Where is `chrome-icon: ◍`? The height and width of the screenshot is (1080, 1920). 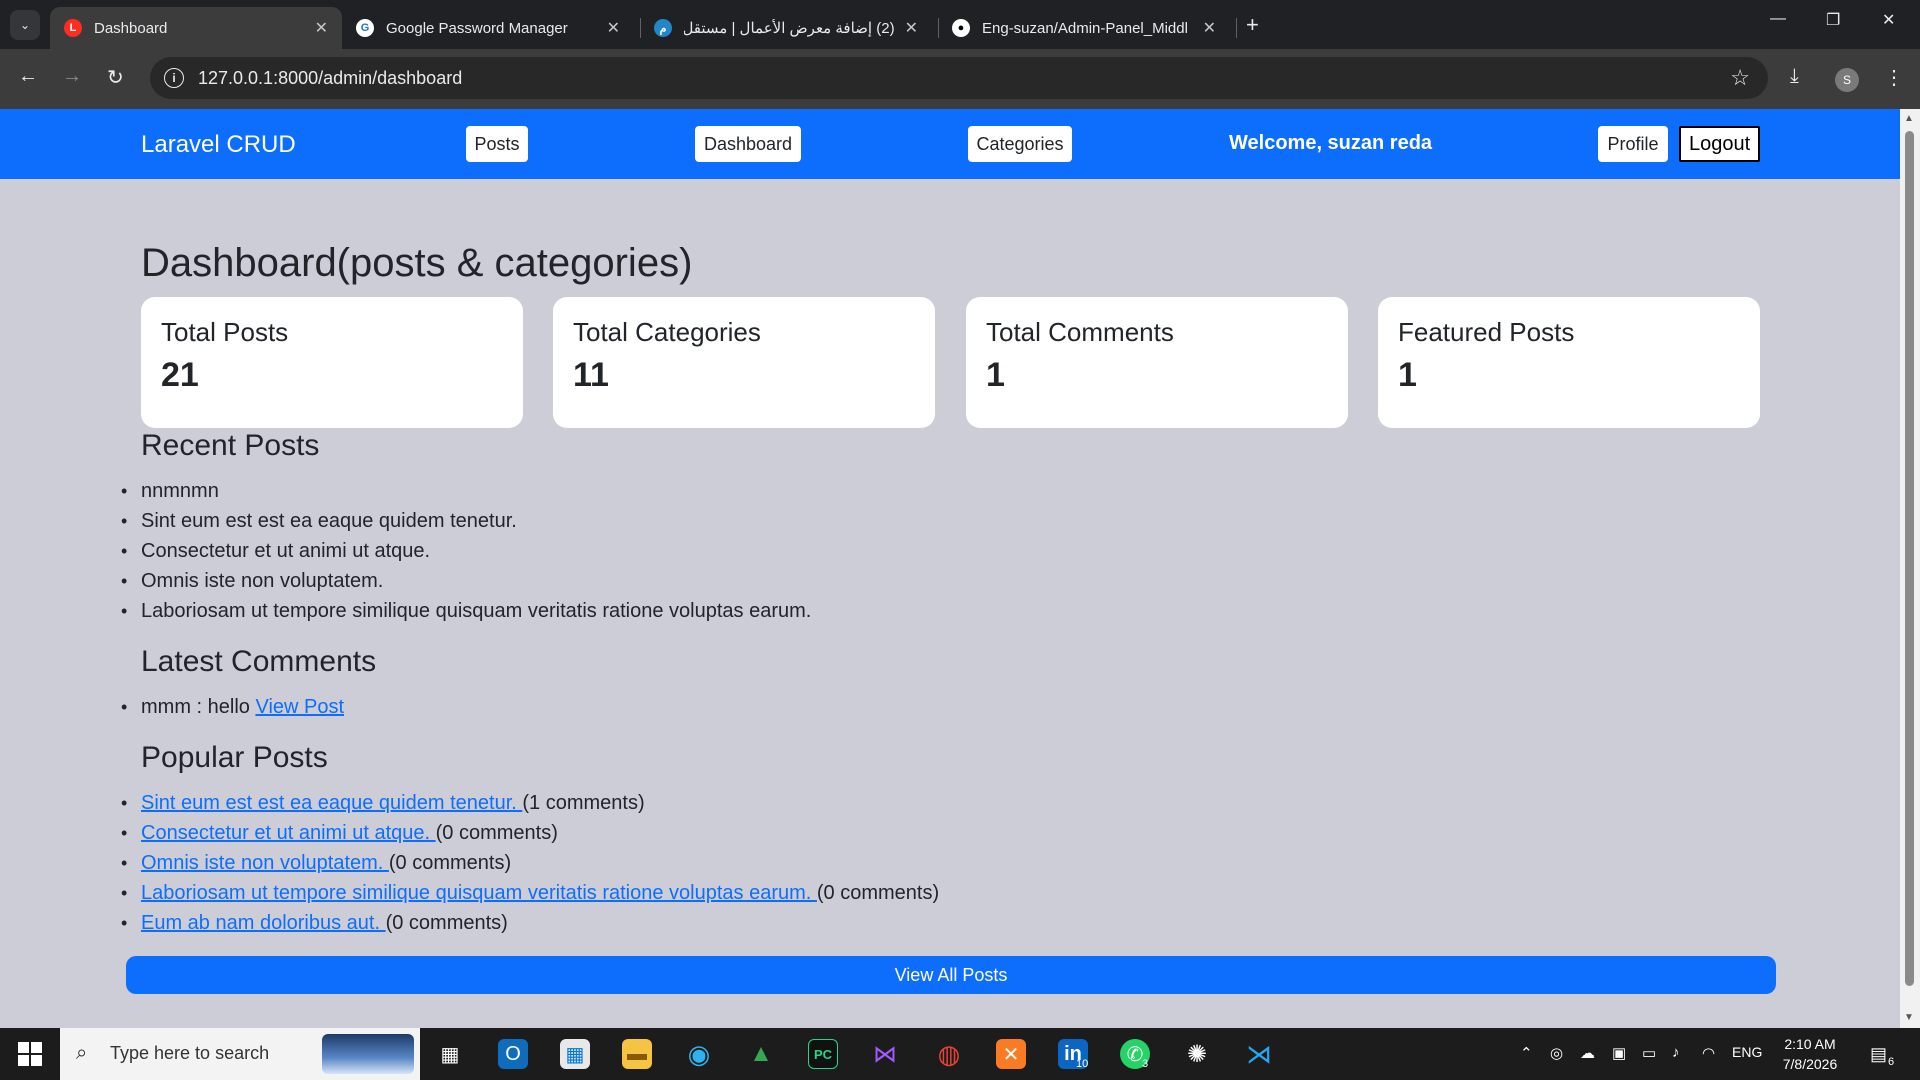
chrome-icon: ◍ is located at coordinates (949, 1054).